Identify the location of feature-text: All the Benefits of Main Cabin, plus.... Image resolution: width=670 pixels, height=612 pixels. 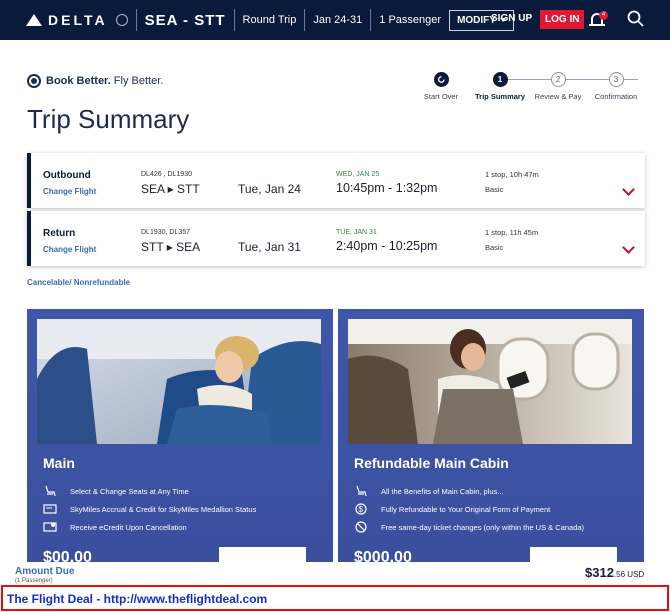
(442, 491).